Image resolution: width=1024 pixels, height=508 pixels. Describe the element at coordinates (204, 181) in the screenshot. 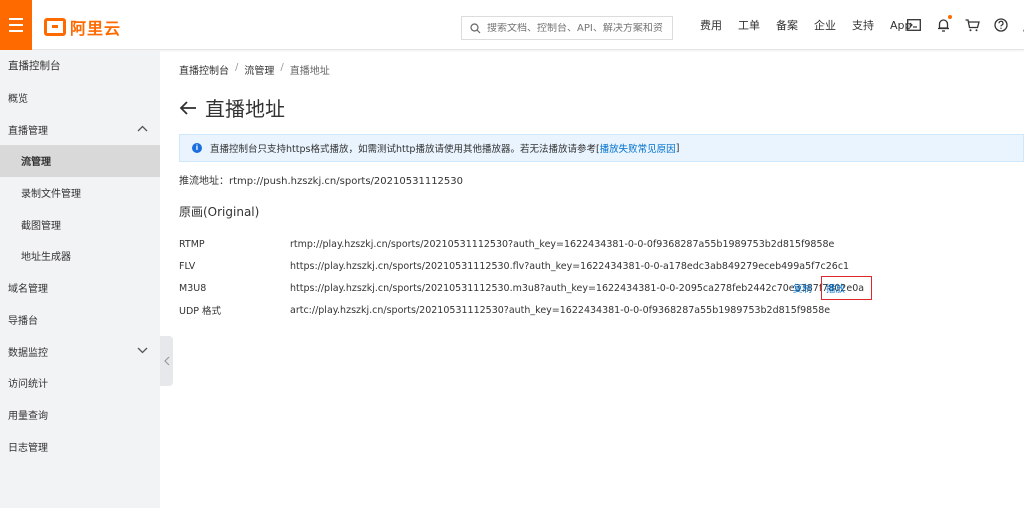

I see `push-url-label: 推流地址：` at that location.